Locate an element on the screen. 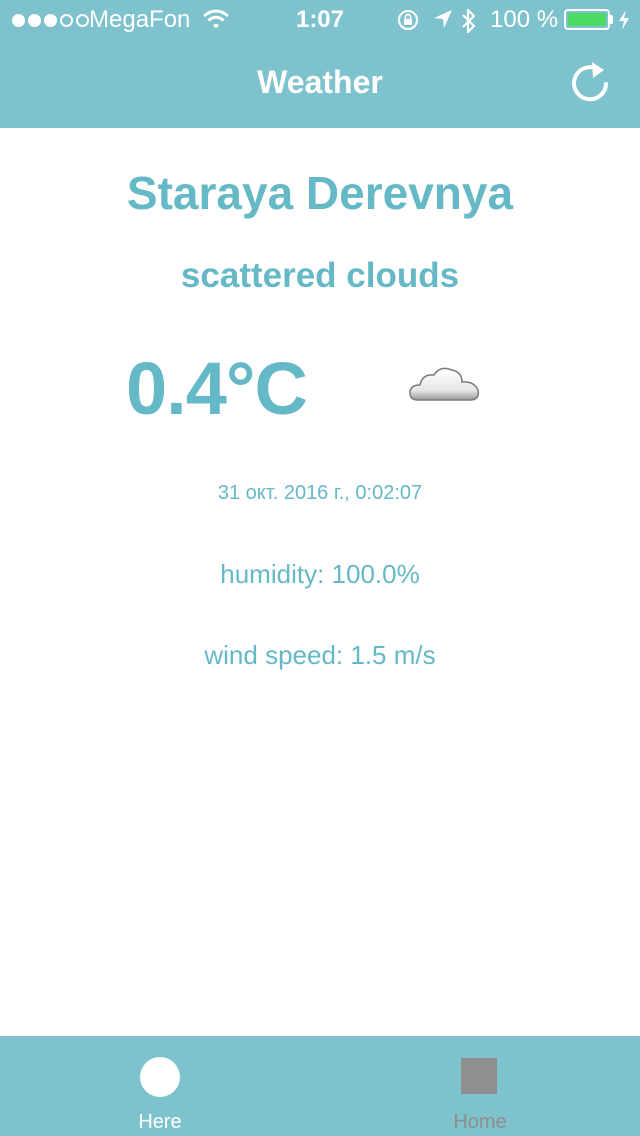 This screenshot has width=640, height=1136. status-bar: MegaFon 1:07 100 % is located at coordinates (320, 20).